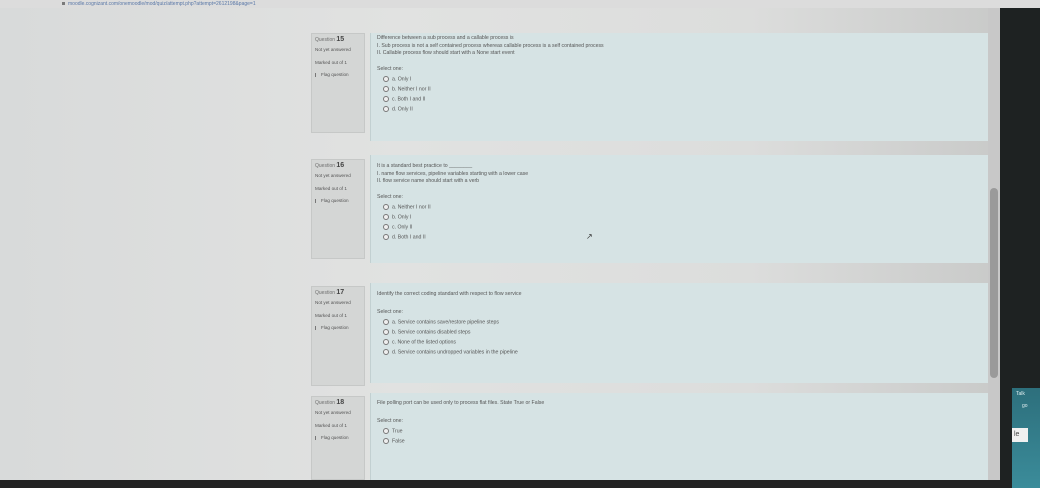 The image size is (1040, 488). What do you see at coordinates (1020, 435) in the screenshot?
I see `adjacent-window-label: le` at bounding box center [1020, 435].